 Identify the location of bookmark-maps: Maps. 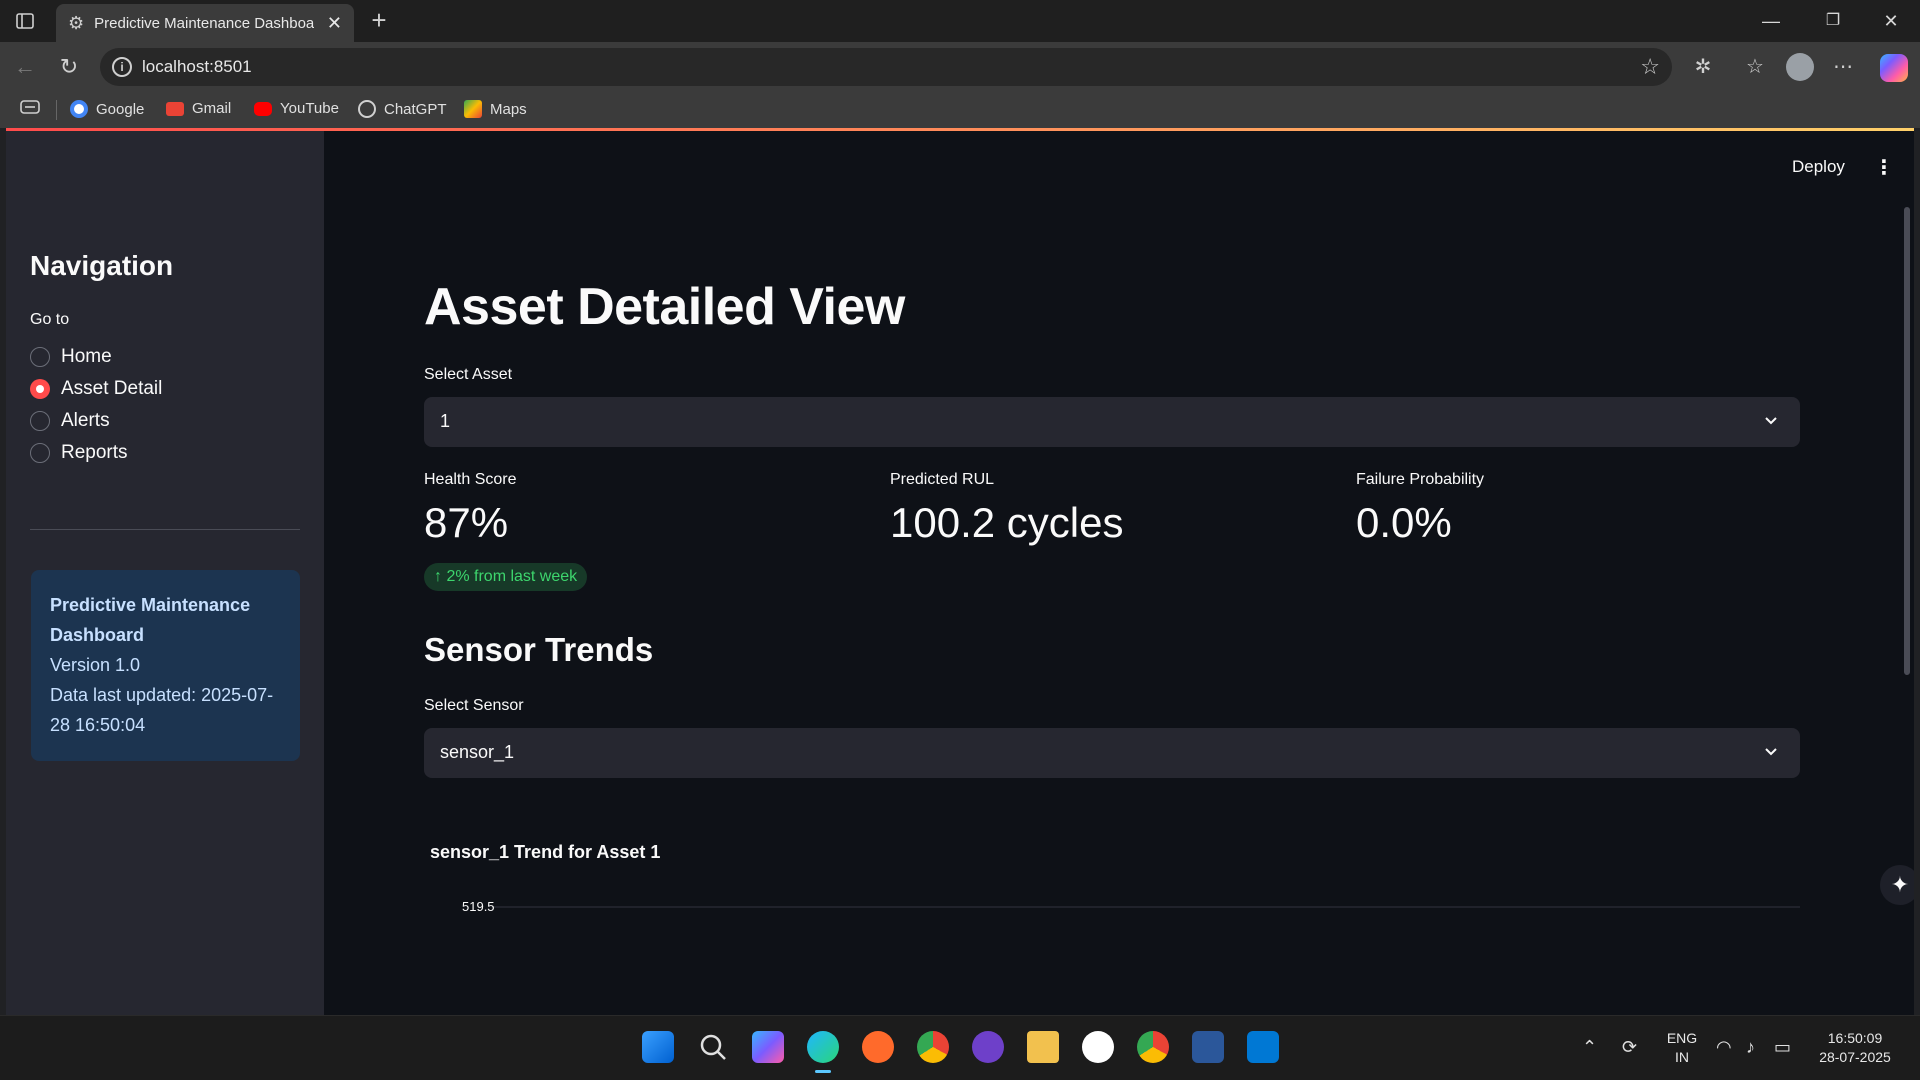
(495, 109).